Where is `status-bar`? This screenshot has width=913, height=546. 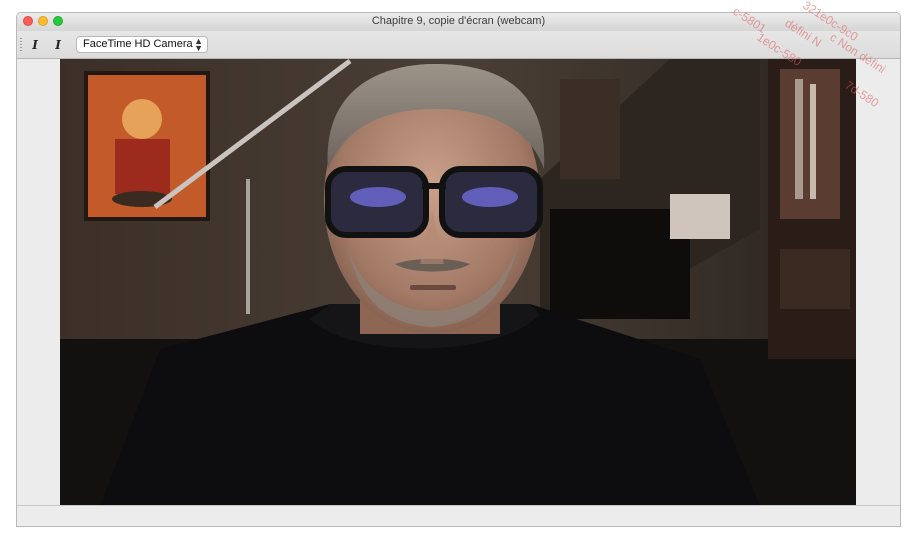
status-bar is located at coordinates (458, 515).